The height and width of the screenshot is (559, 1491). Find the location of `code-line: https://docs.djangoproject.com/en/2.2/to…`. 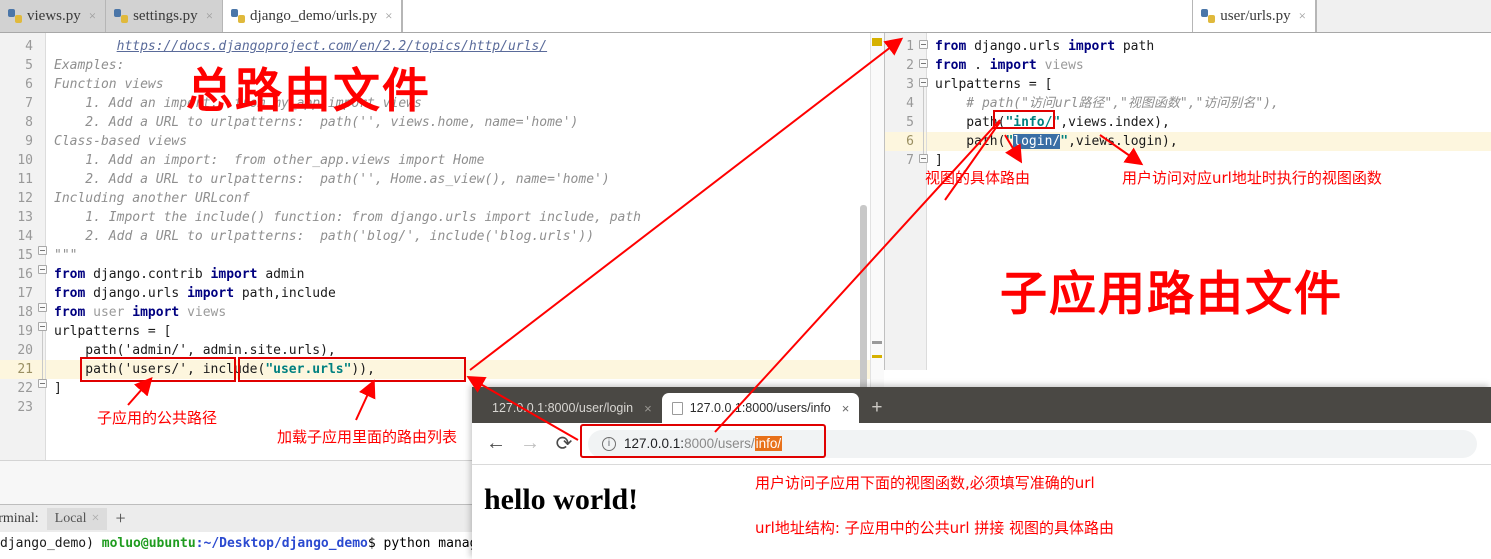

code-line: https://docs.djangoproject.com/en/2.2/to… is located at coordinates (465, 46).